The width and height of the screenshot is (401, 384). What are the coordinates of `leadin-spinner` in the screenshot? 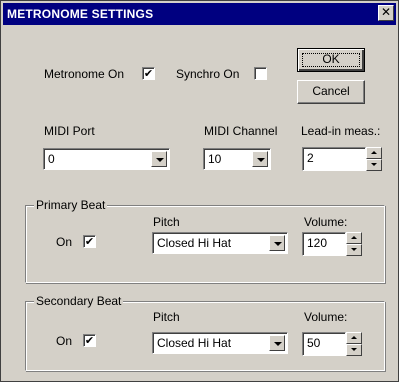 It's located at (374, 159).